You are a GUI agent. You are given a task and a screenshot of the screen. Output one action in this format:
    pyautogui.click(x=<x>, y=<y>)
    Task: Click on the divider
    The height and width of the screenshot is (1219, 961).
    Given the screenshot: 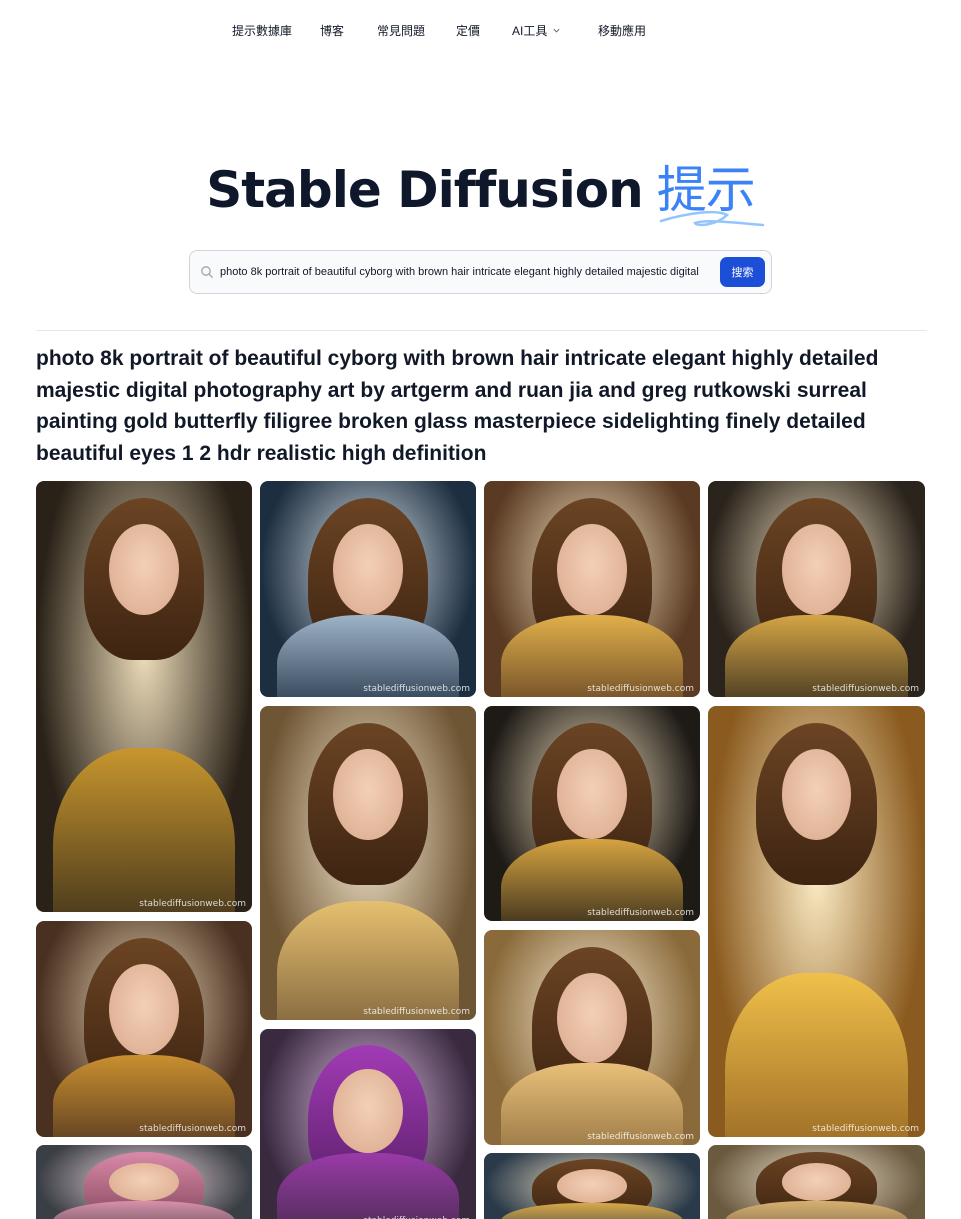 What is the action you would take?
    pyautogui.click(x=481, y=330)
    